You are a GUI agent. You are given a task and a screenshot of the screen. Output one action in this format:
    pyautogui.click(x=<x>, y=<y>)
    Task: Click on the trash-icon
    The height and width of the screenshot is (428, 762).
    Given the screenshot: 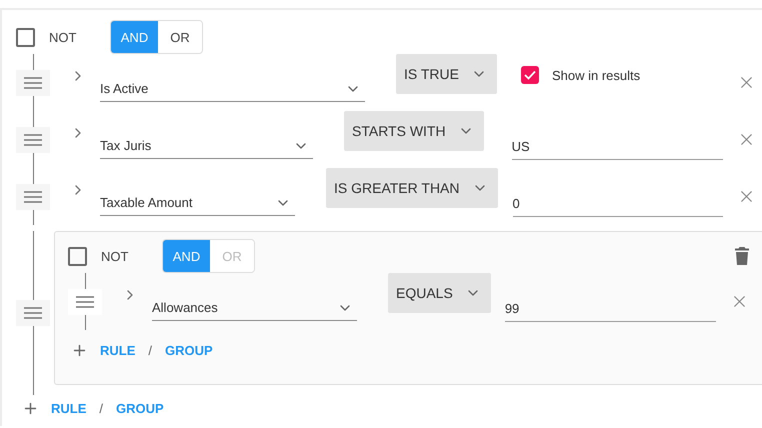 What is the action you would take?
    pyautogui.click(x=742, y=256)
    